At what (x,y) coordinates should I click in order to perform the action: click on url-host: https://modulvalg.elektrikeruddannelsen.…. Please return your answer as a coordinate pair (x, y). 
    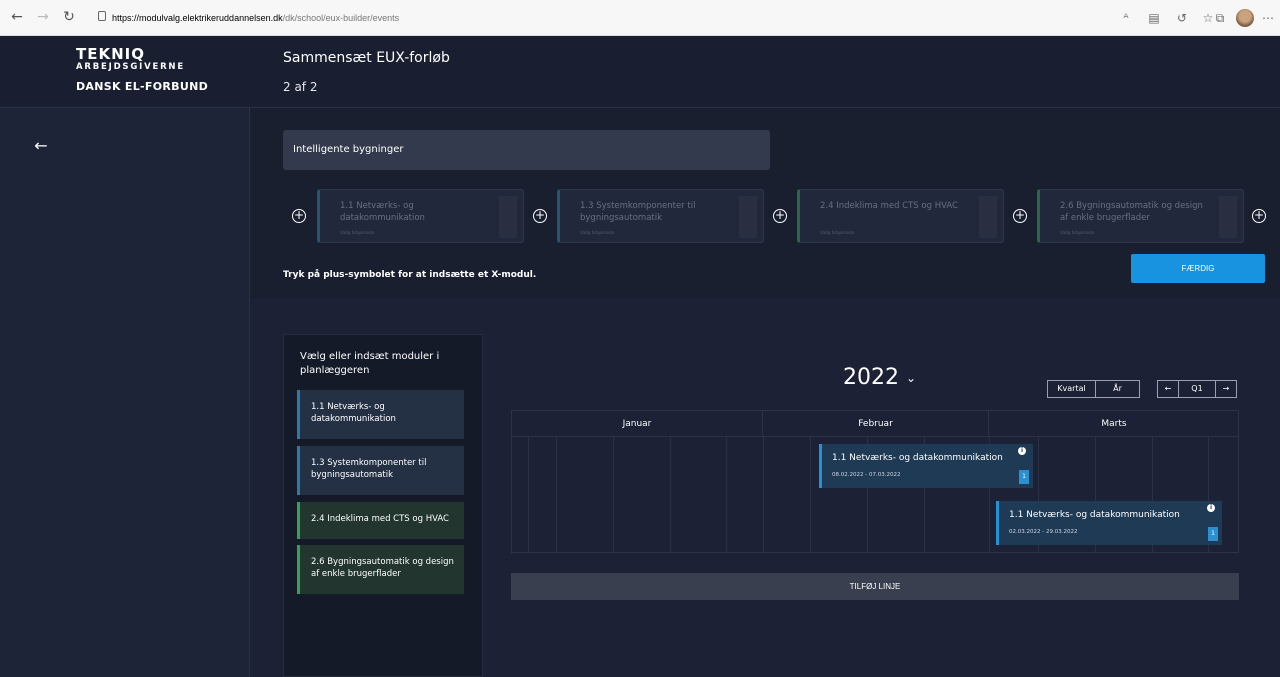
    Looking at the image, I should click on (197, 18).